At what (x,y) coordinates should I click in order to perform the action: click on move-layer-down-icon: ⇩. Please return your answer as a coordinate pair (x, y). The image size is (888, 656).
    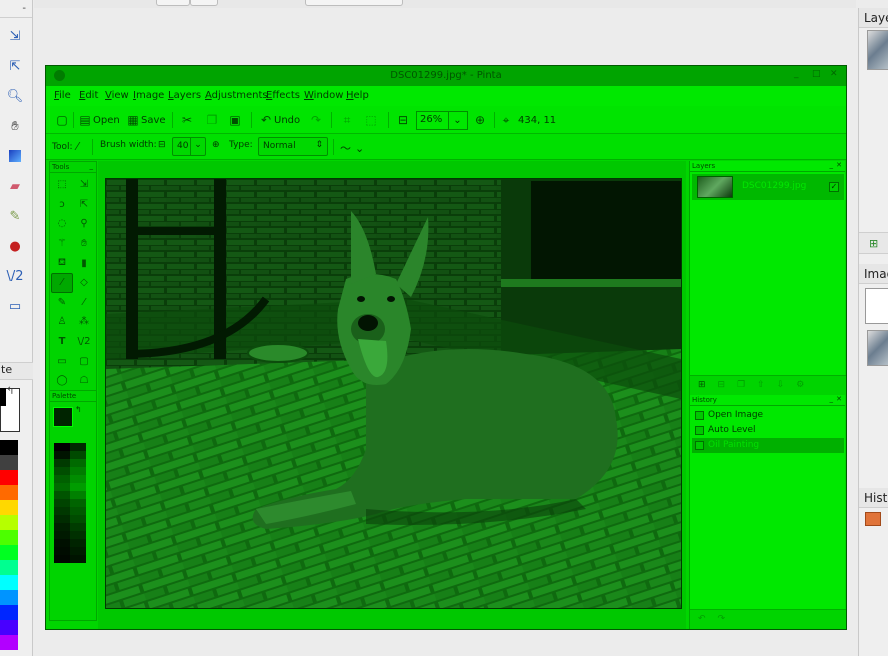
    Looking at the image, I should click on (781, 387).